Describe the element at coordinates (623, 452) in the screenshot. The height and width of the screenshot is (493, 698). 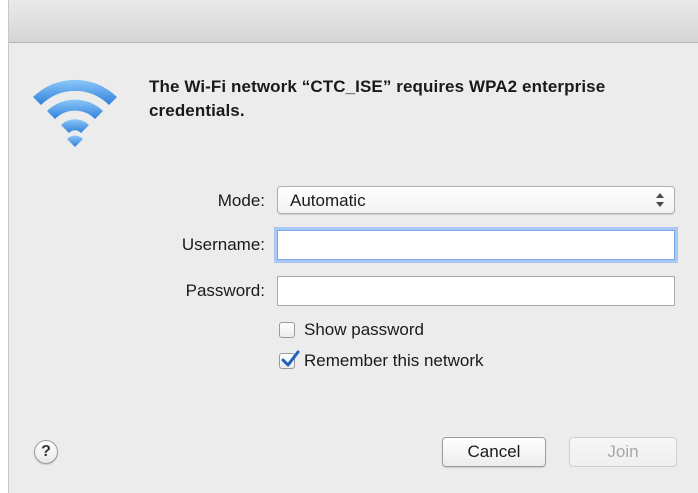
I see `join-button: Join` at that location.